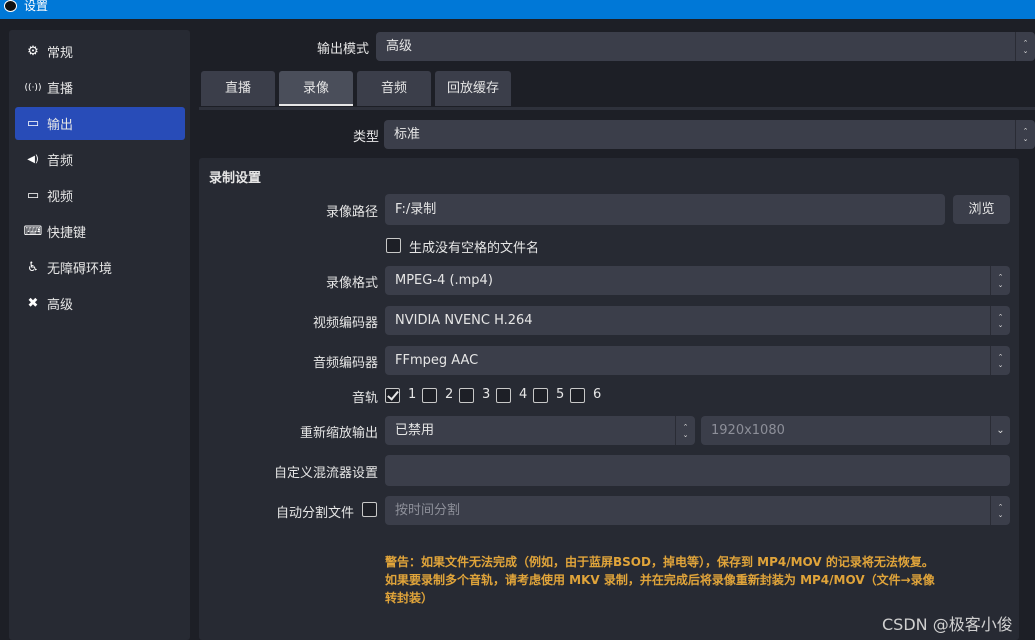 This screenshot has width=1035, height=640. What do you see at coordinates (33, 303) in the screenshot?
I see `tools-icon: ✖` at bounding box center [33, 303].